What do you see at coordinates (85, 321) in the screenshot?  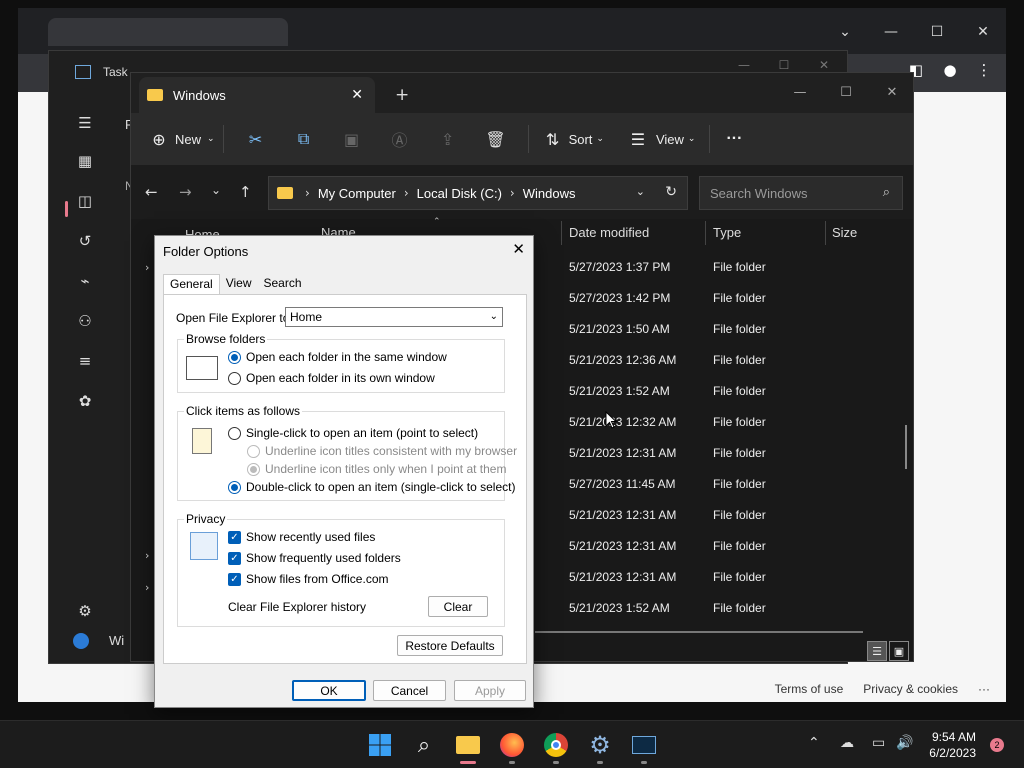 I see `users-icon: ⚇` at bounding box center [85, 321].